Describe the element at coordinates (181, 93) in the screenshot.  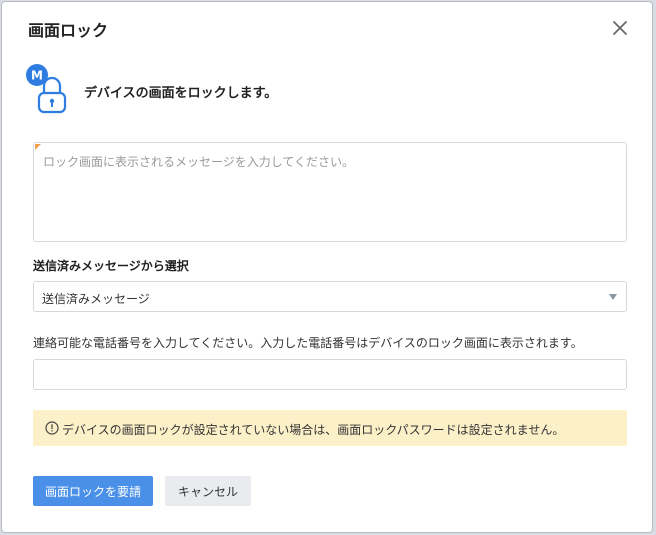
I see `dialog-heading: デバイスの画面をロックします。` at that location.